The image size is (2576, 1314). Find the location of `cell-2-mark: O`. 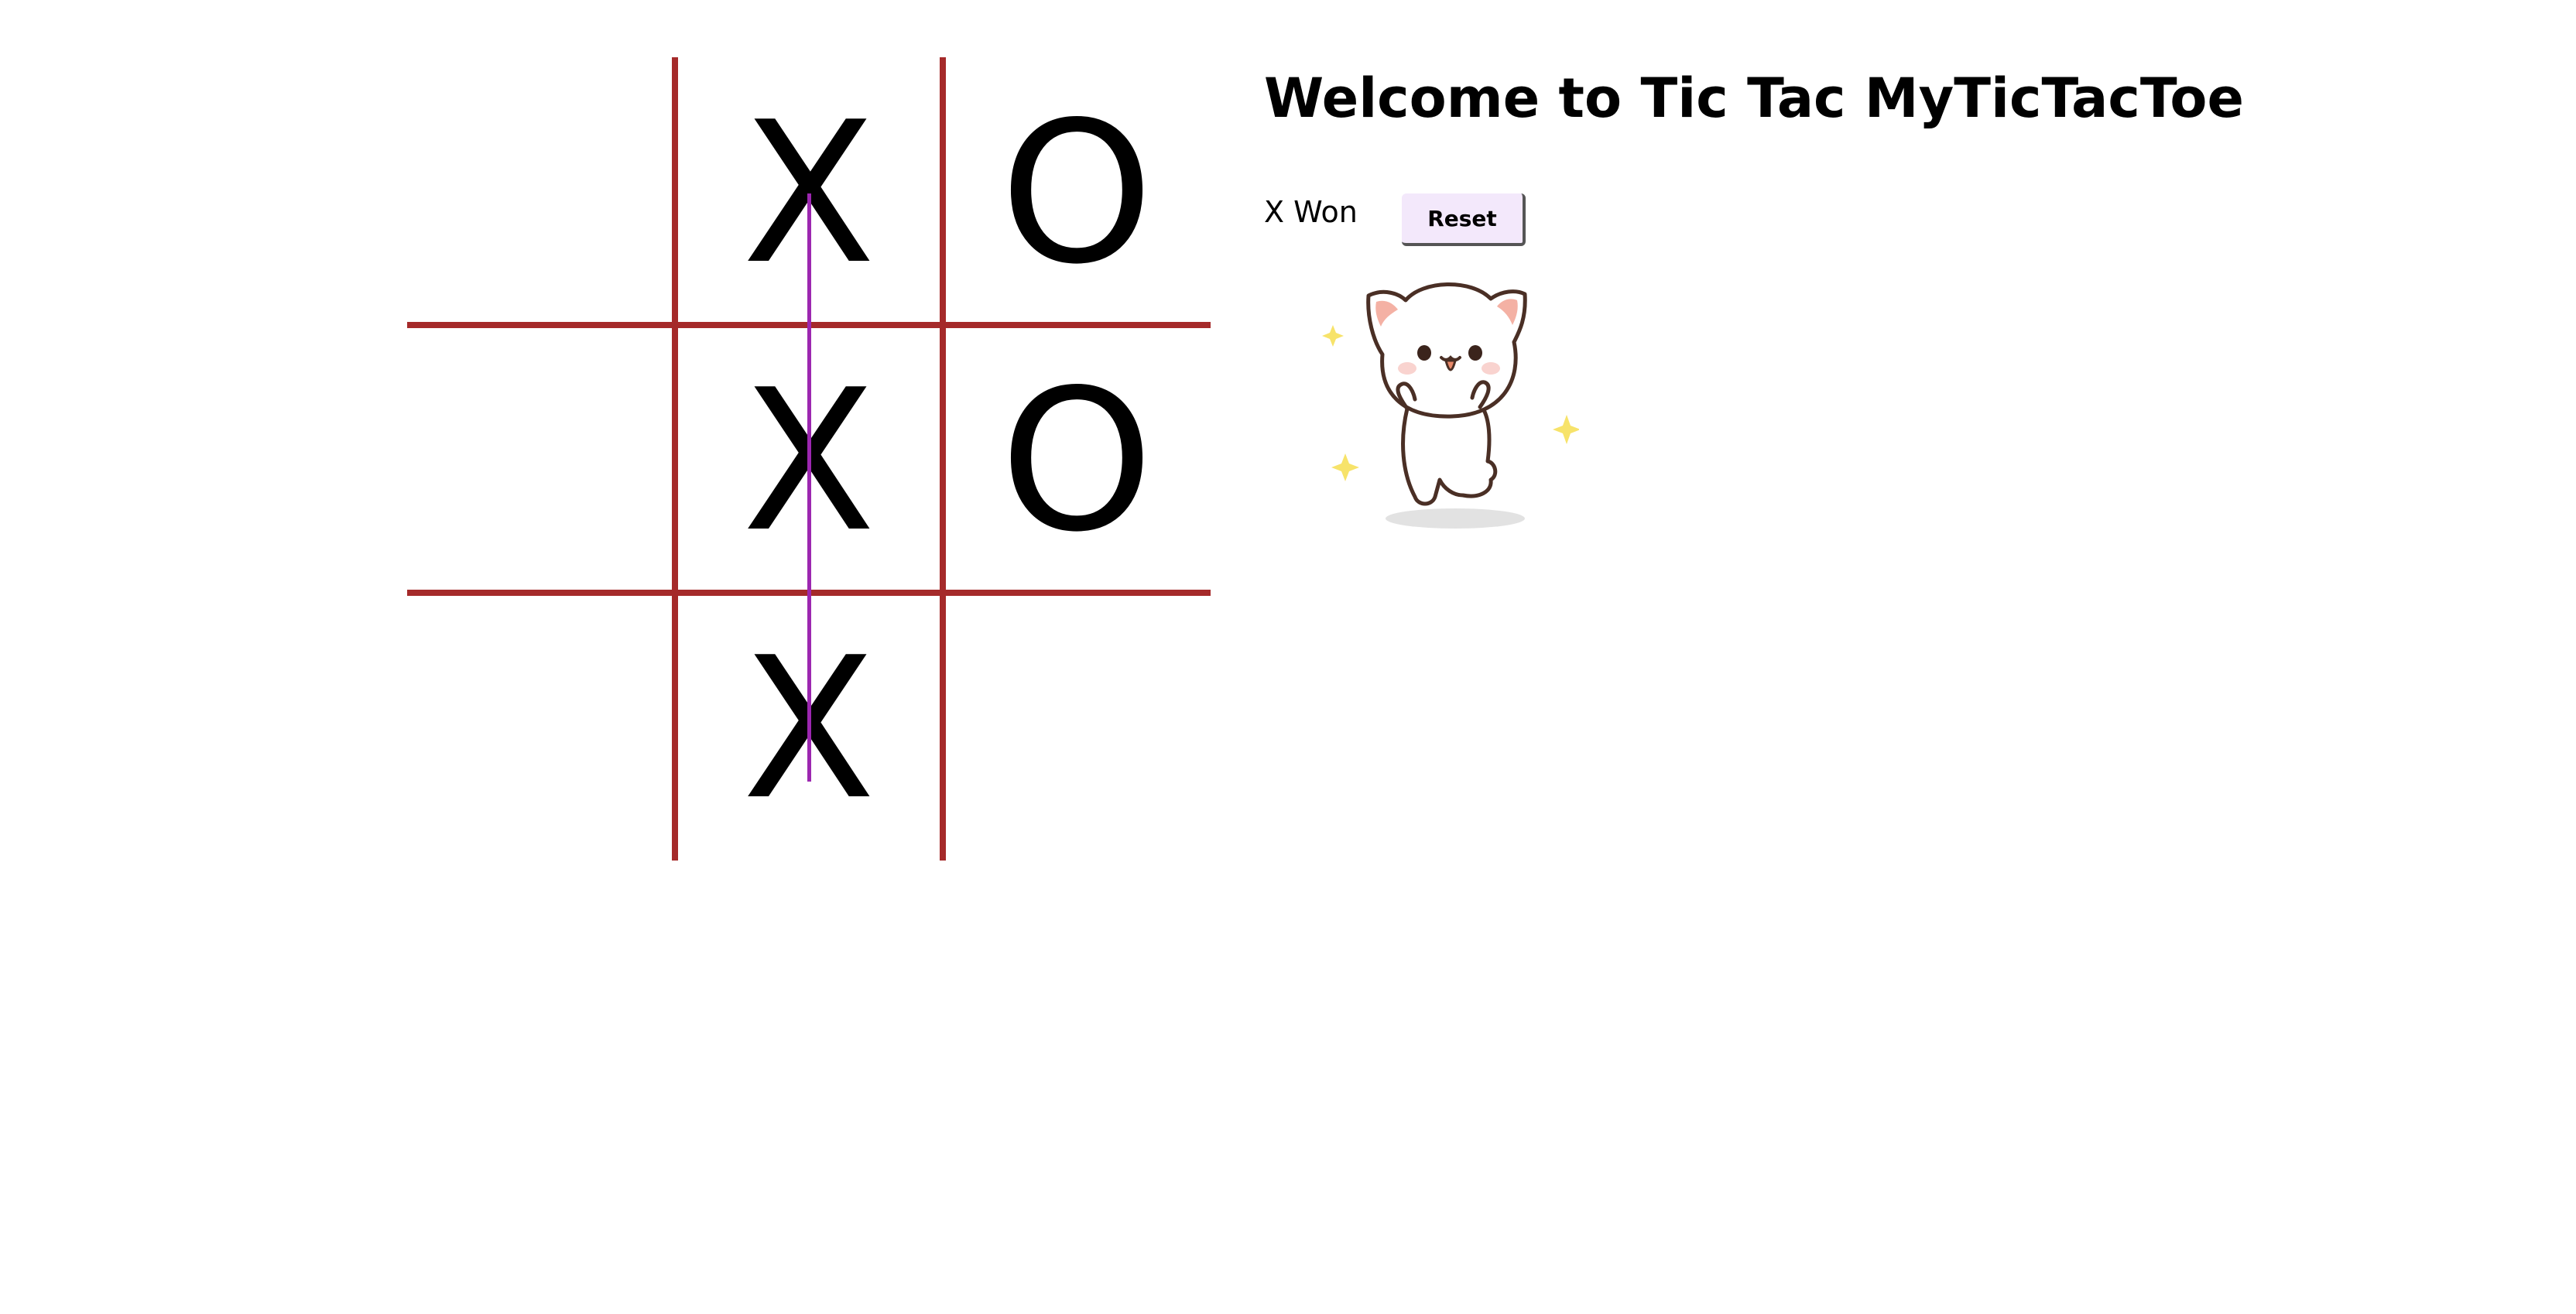

cell-2-mark: O is located at coordinates (1076, 193).